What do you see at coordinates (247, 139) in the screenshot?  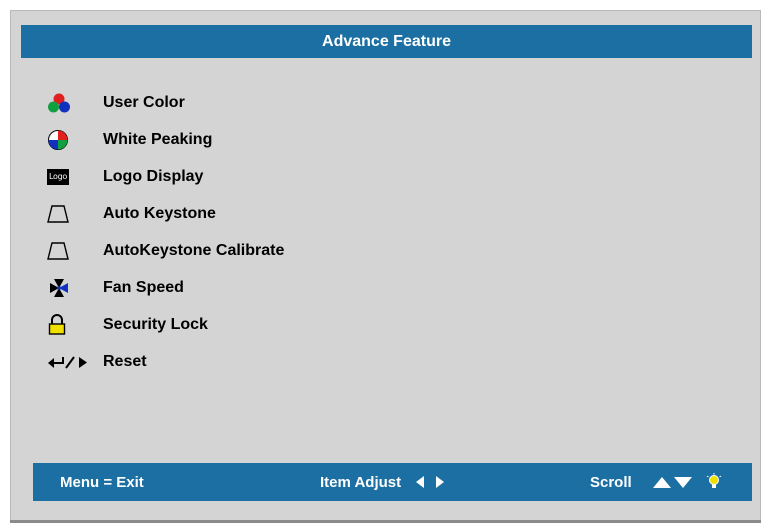 I see `menu-item-white-peaking: White Peaking` at bounding box center [247, 139].